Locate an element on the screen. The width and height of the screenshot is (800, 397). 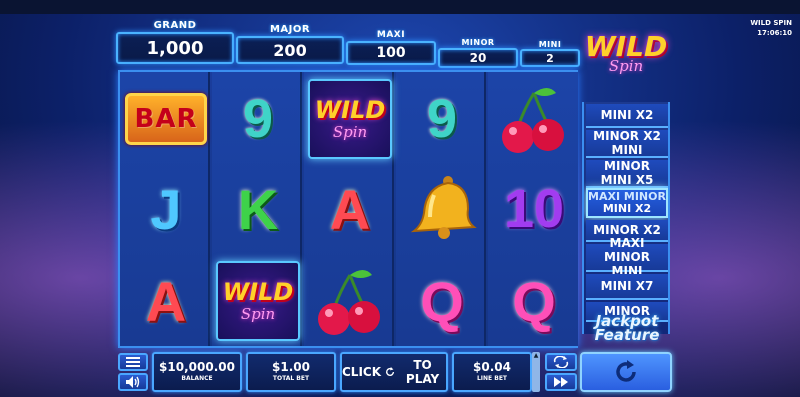
line-bet-caption: LINE BET is located at coordinates (492, 378).